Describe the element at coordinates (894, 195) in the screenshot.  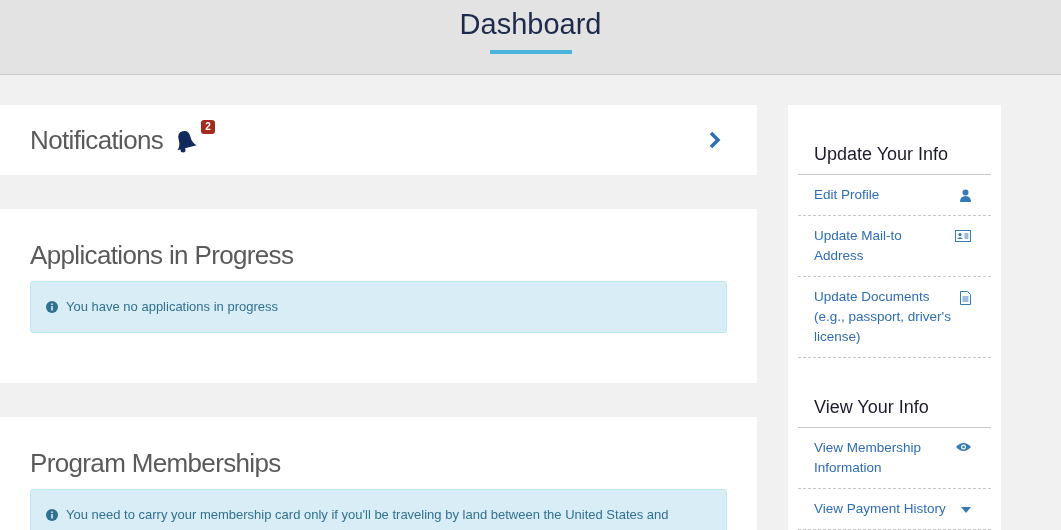
I see `sidebar-link: Edit Profile` at that location.